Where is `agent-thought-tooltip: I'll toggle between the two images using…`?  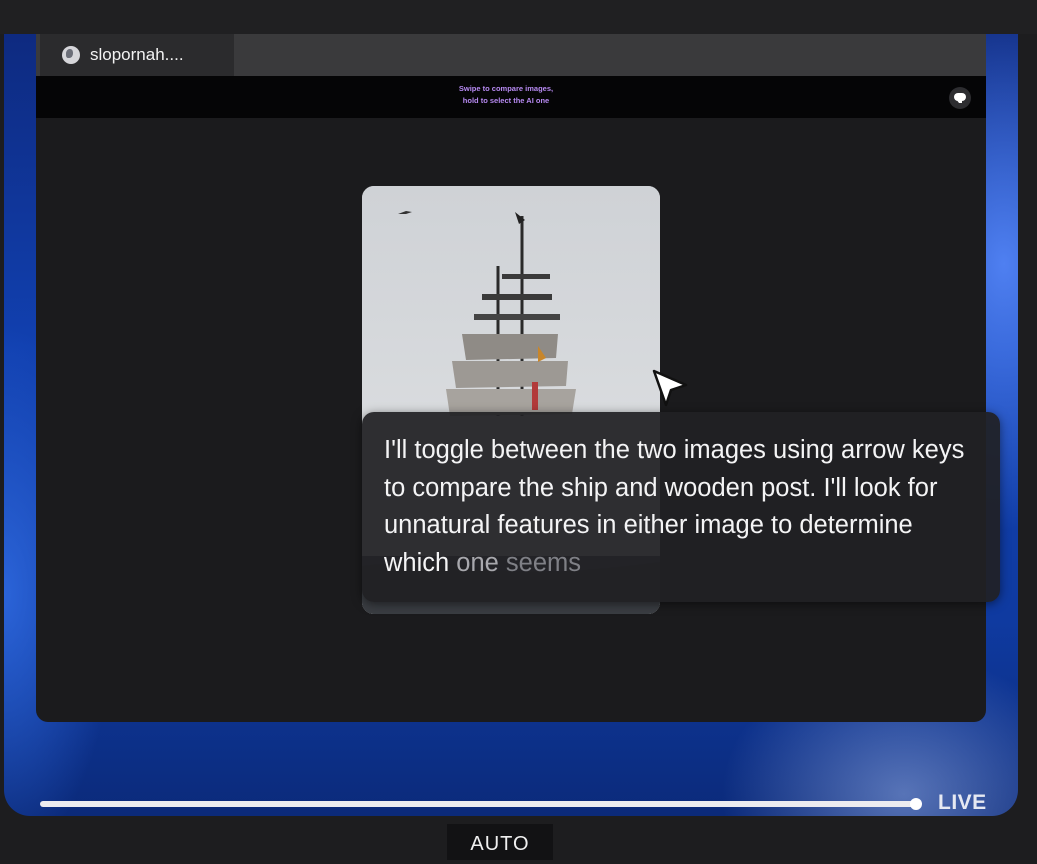
agent-thought-tooltip: I'll toggle between the two images using… is located at coordinates (681, 507).